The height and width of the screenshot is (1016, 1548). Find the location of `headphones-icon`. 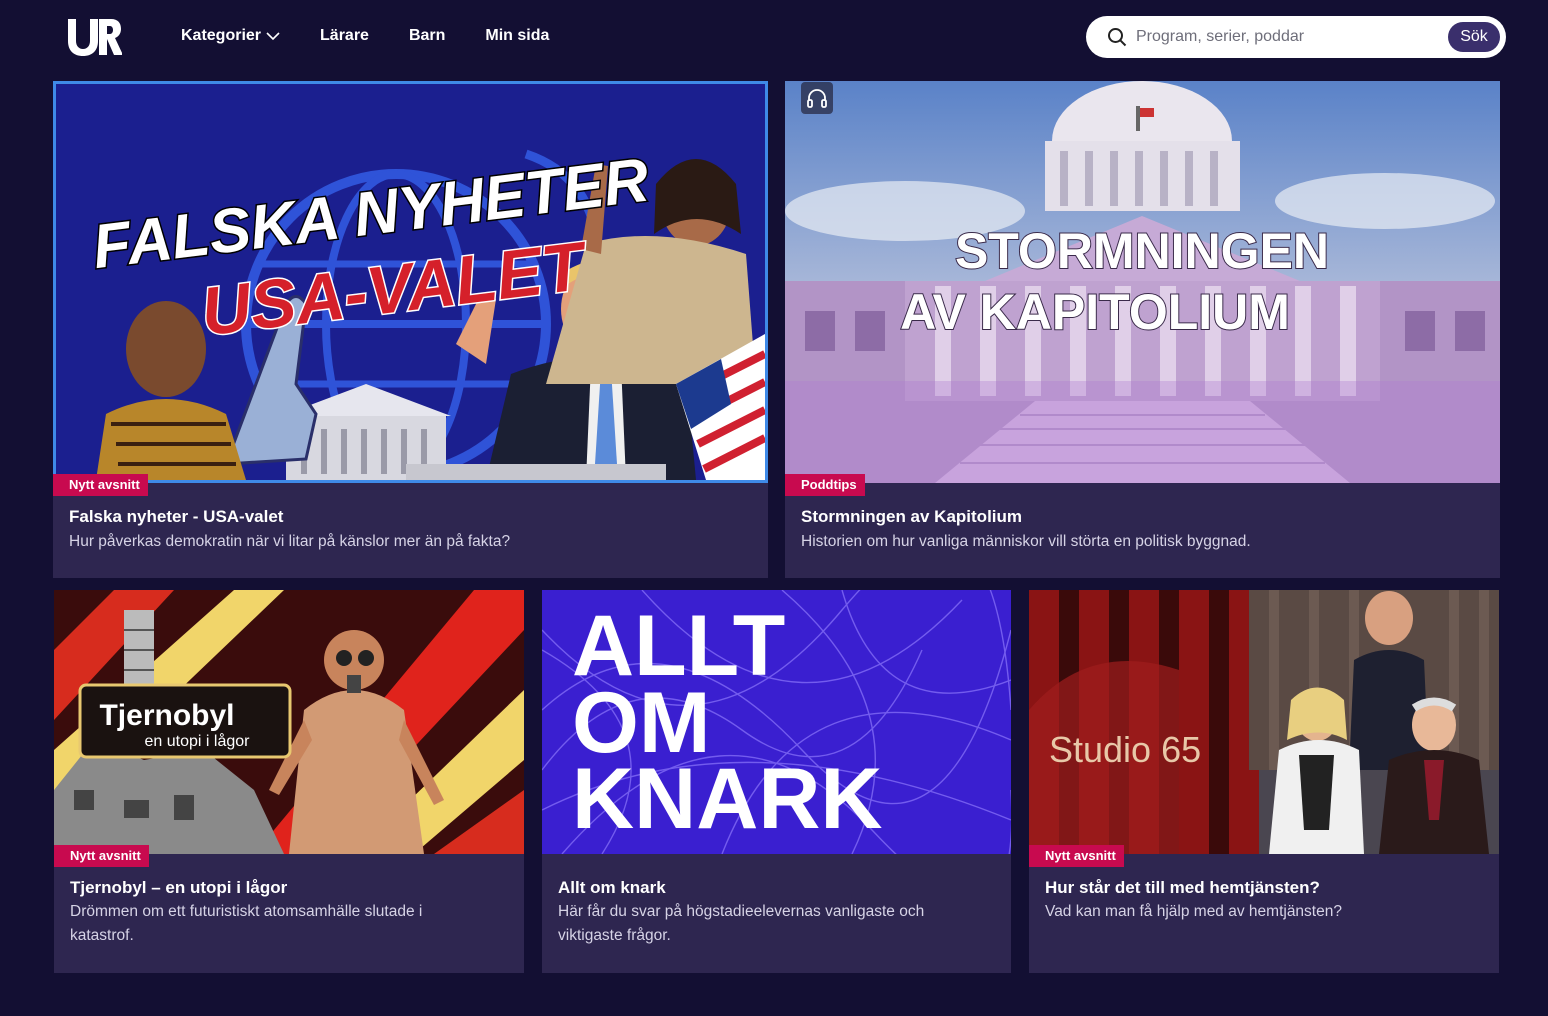

headphones-icon is located at coordinates (817, 98).